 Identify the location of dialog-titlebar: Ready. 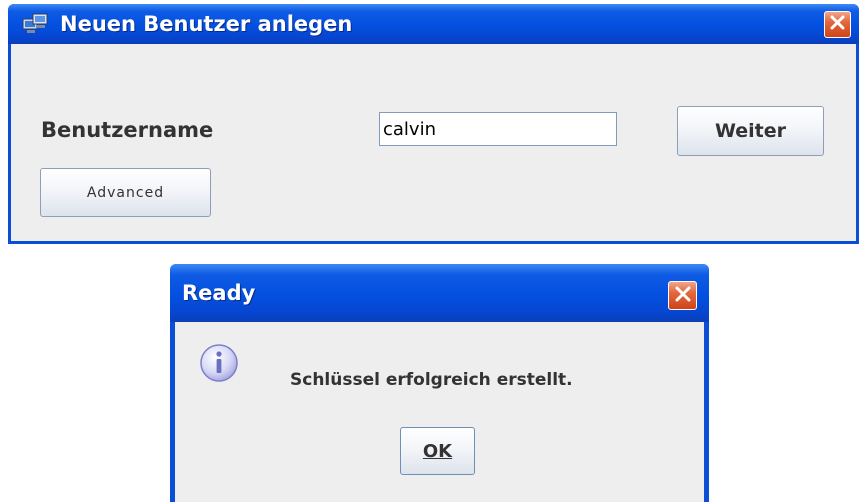
(439, 293).